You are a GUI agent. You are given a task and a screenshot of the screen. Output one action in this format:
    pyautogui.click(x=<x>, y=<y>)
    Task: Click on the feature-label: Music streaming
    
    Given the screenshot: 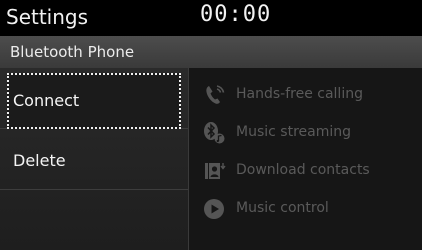 What is the action you would take?
    pyautogui.click(x=293, y=132)
    